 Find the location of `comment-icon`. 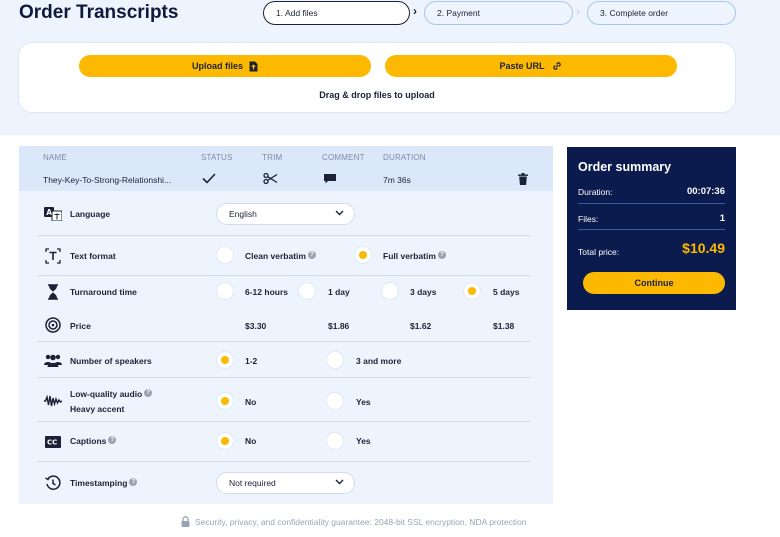

comment-icon is located at coordinates (330, 179).